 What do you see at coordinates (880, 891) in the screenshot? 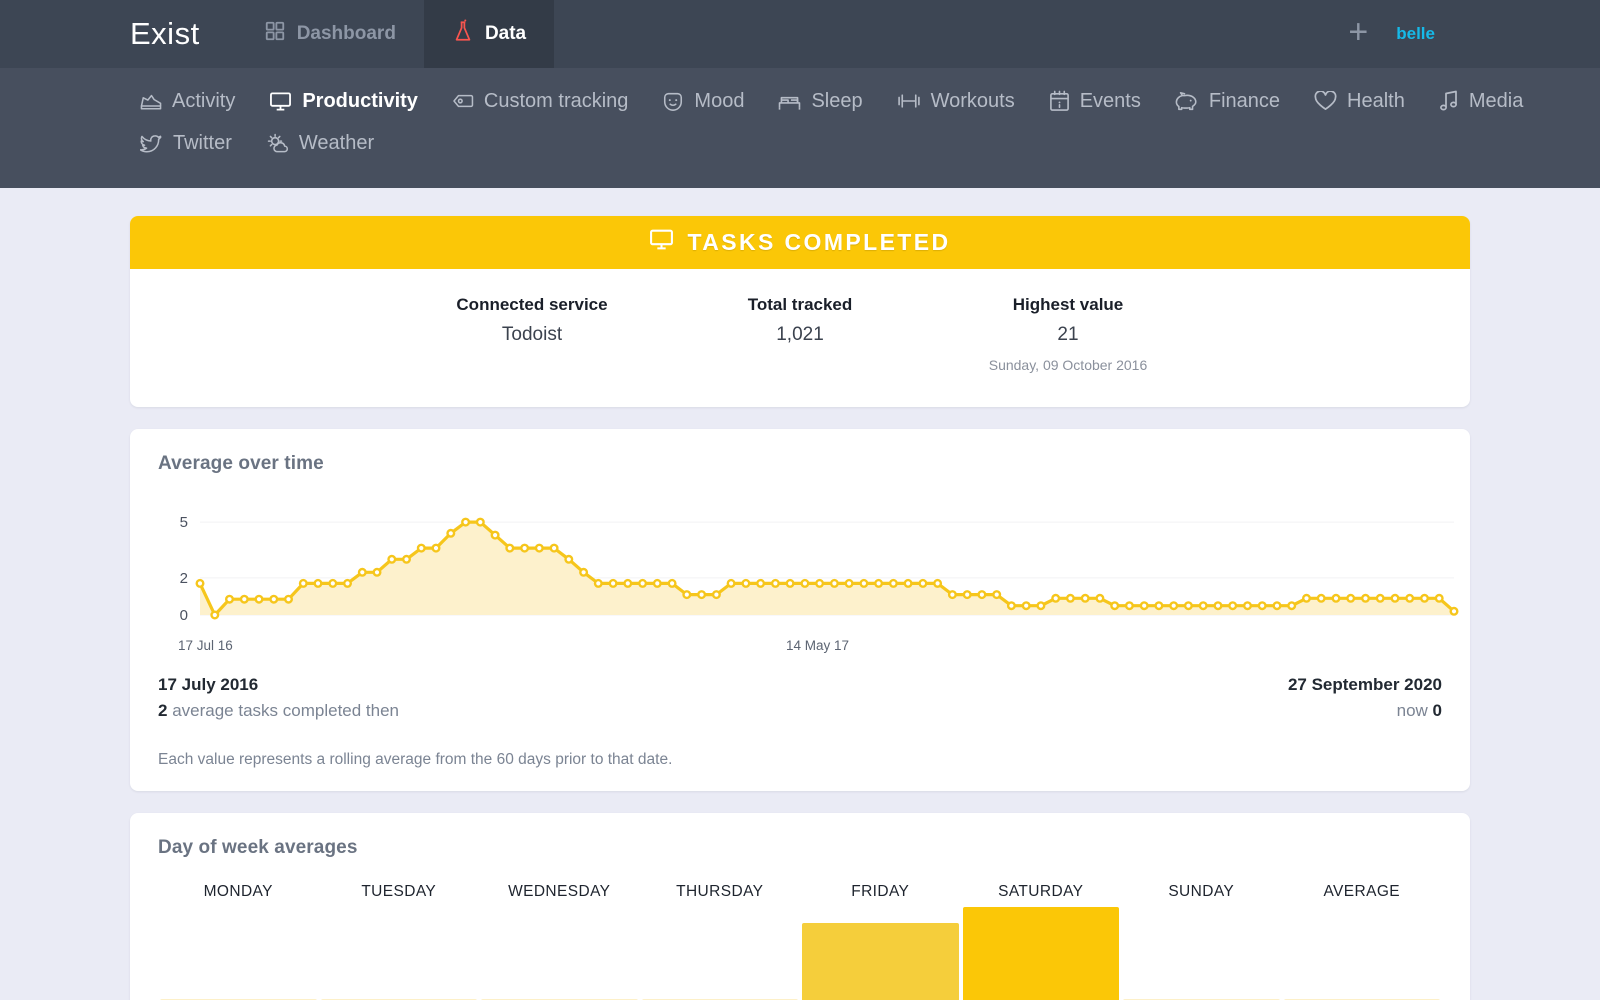
I see `day-label: FRIDAY` at bounding box center [880, 891].